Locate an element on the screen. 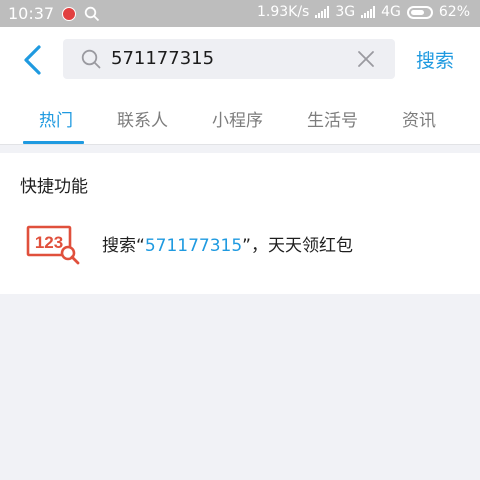 The width and height of the screenshot is (480, 480). search-icon is located at coordinates (91, 59).